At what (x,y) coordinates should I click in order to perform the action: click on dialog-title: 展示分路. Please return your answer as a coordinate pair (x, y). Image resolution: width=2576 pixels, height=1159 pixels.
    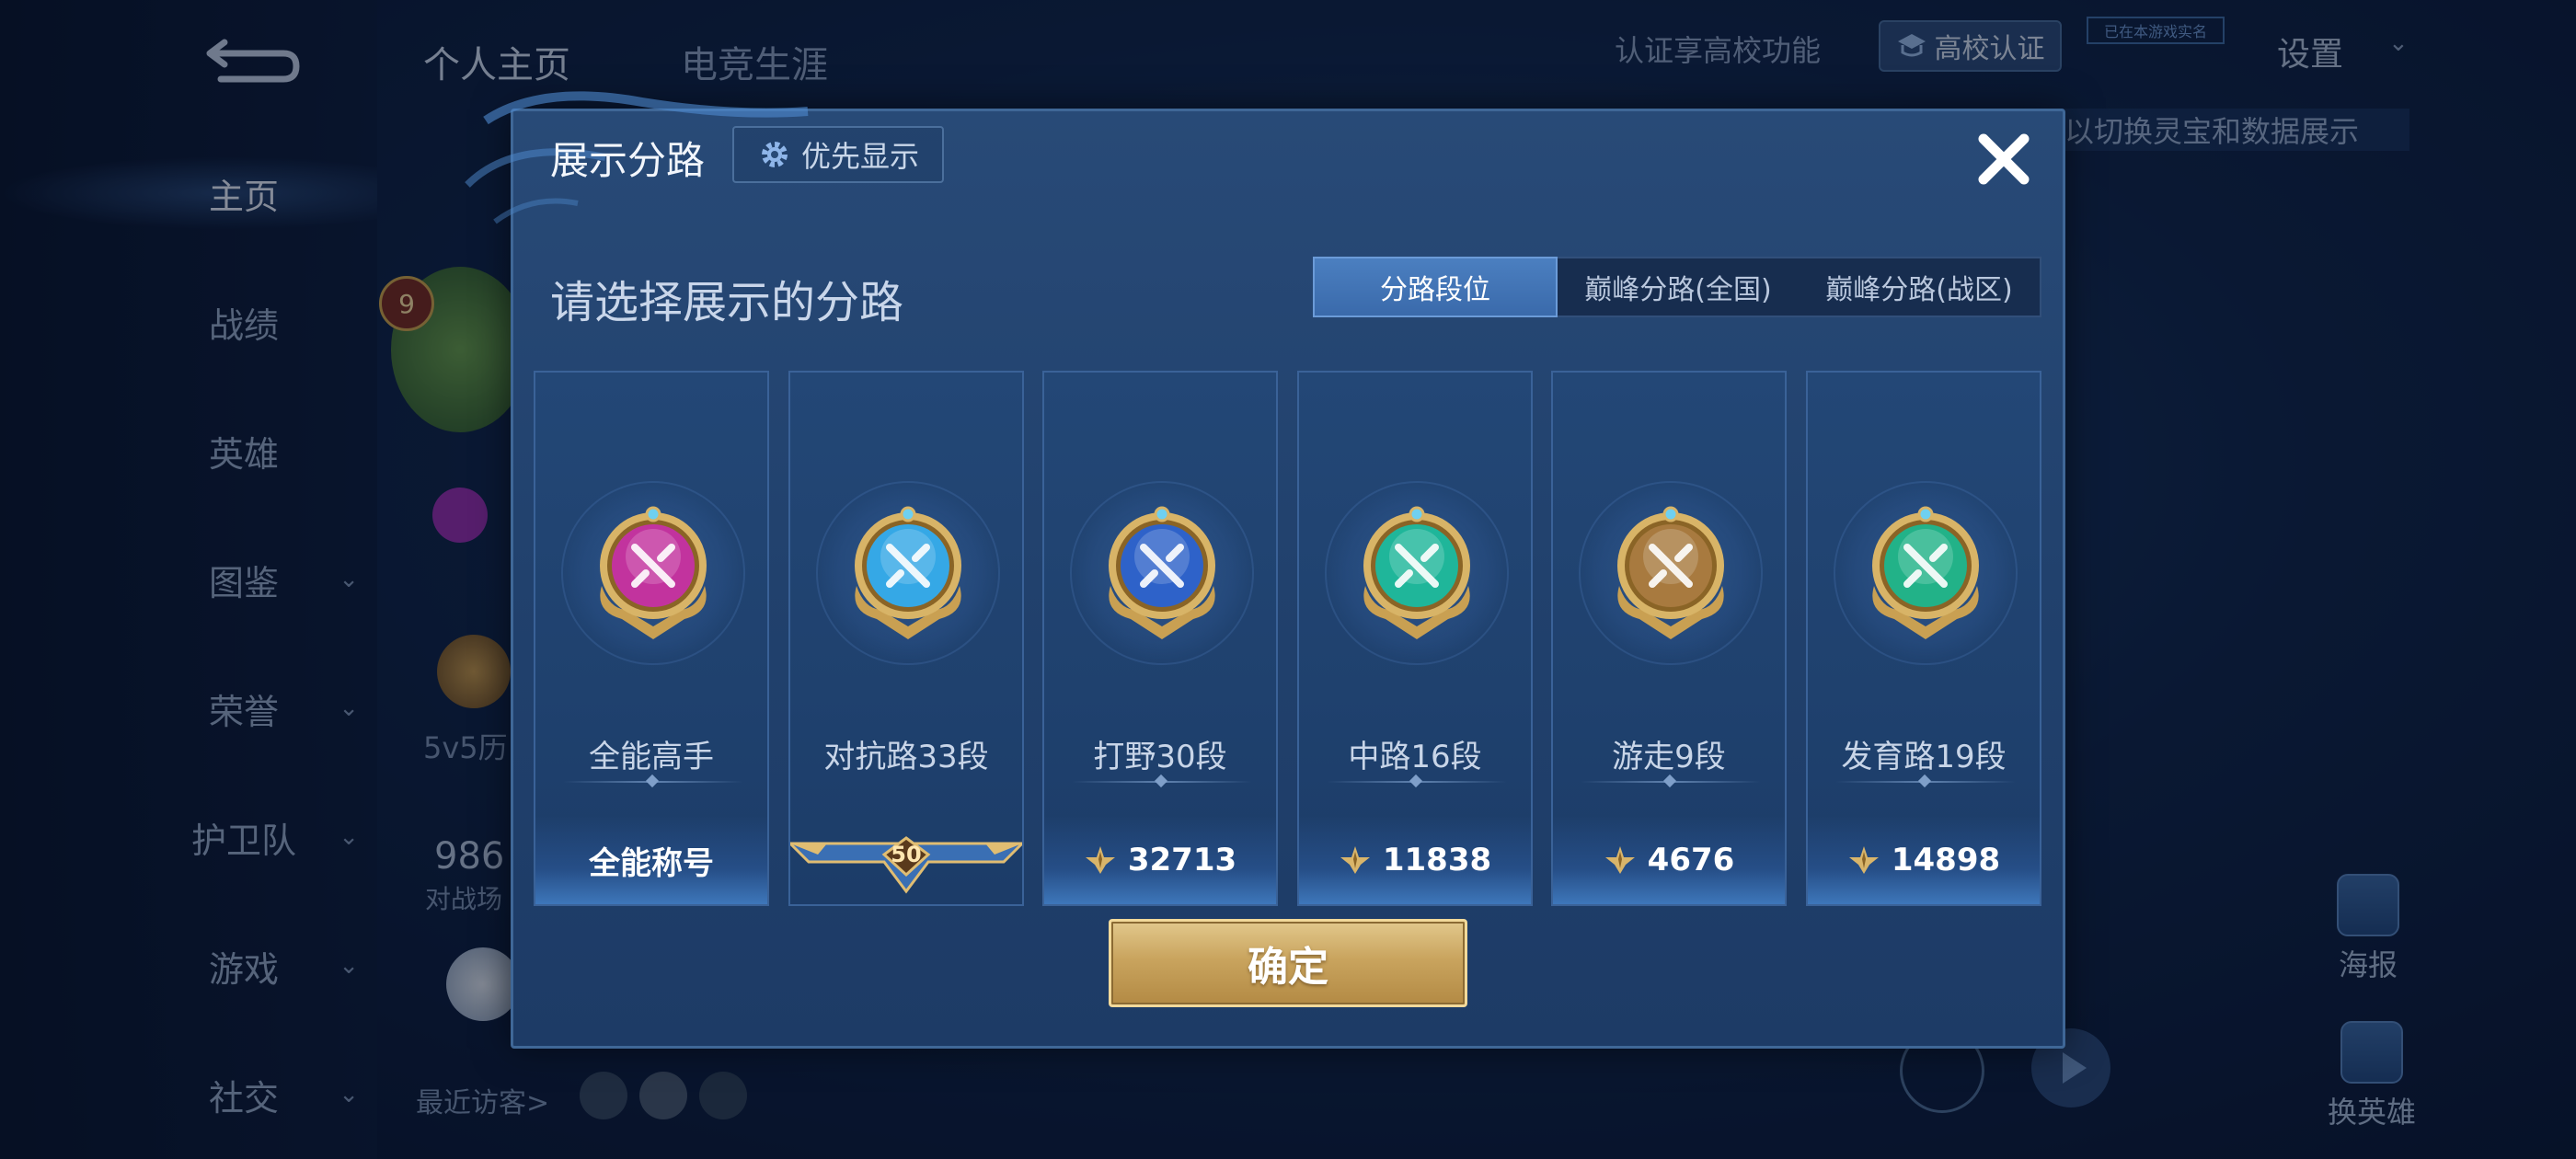
    Looking at the image, I should click on (628, 160).